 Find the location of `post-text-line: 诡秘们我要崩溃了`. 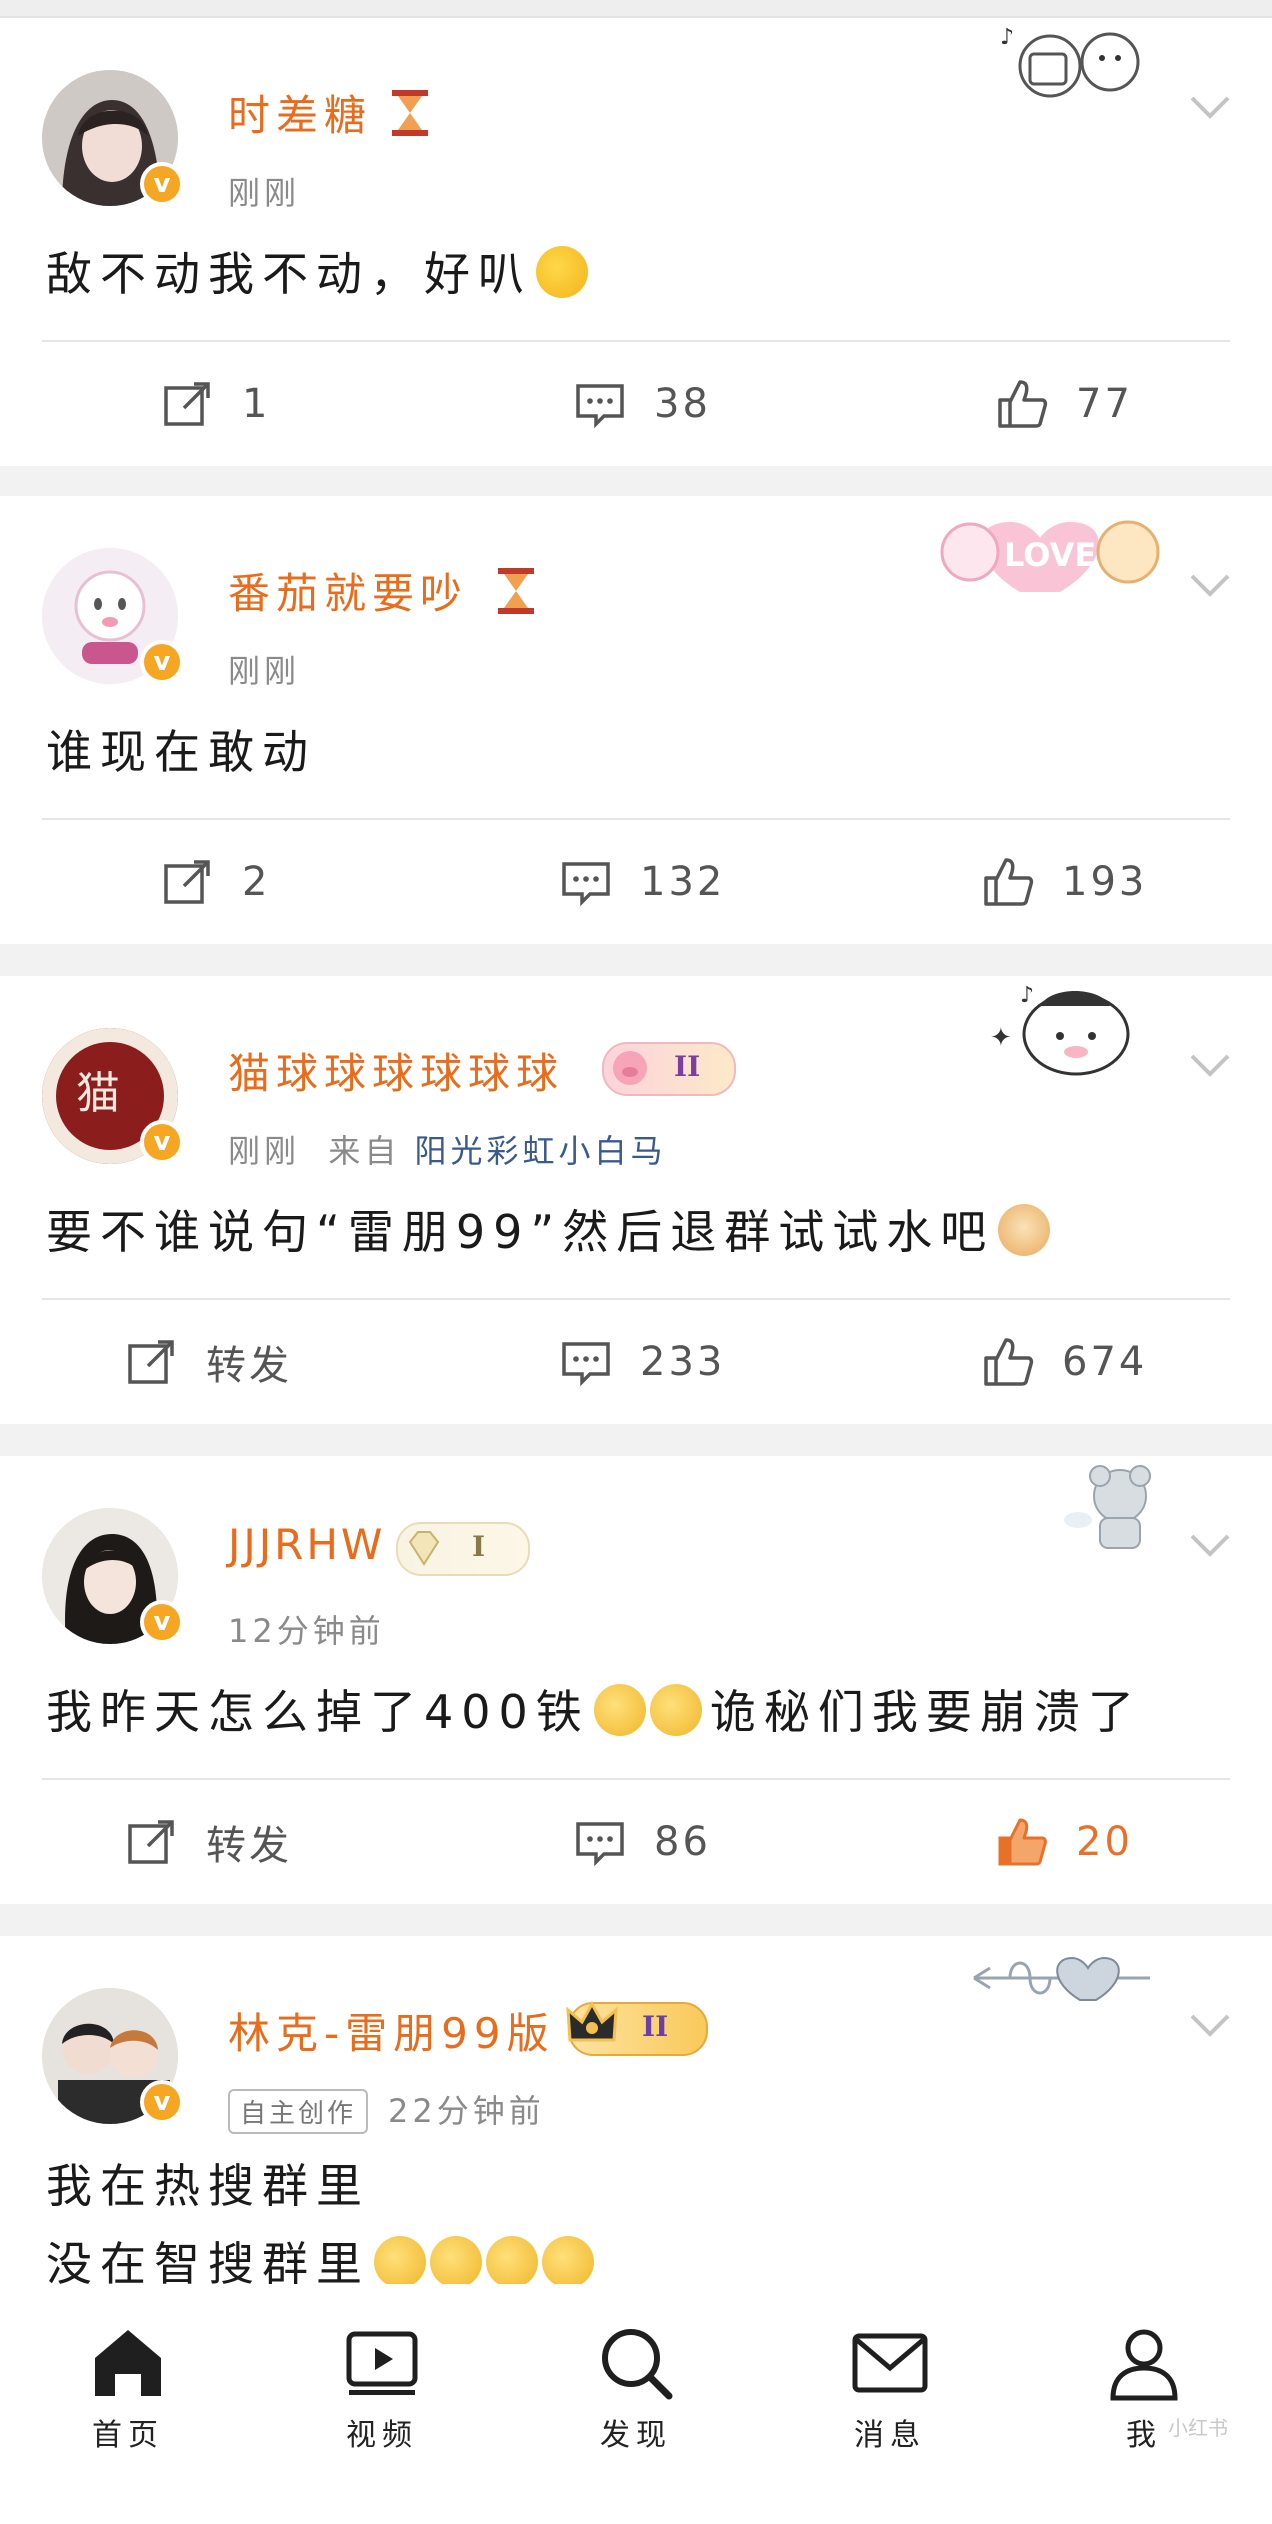

post-text-line: 诡秘们我要崩溃了 is located at coordinates (925, 1712).